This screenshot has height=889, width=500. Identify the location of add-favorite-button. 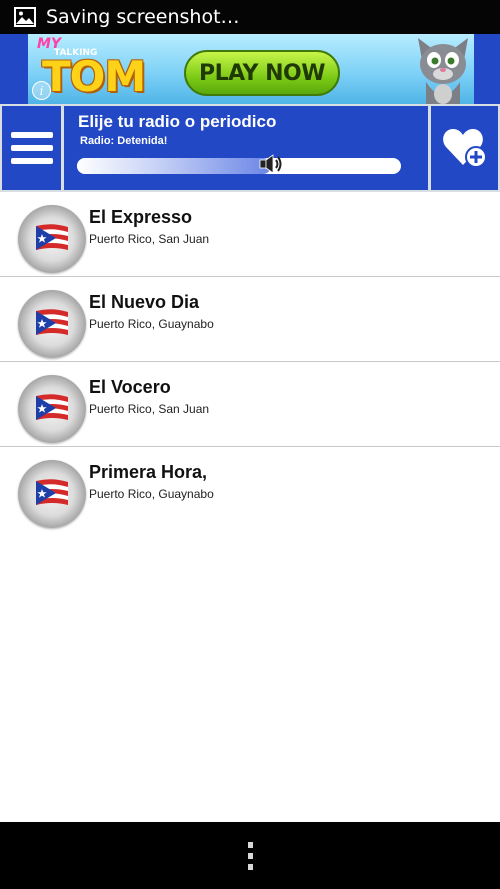
(464, 148).